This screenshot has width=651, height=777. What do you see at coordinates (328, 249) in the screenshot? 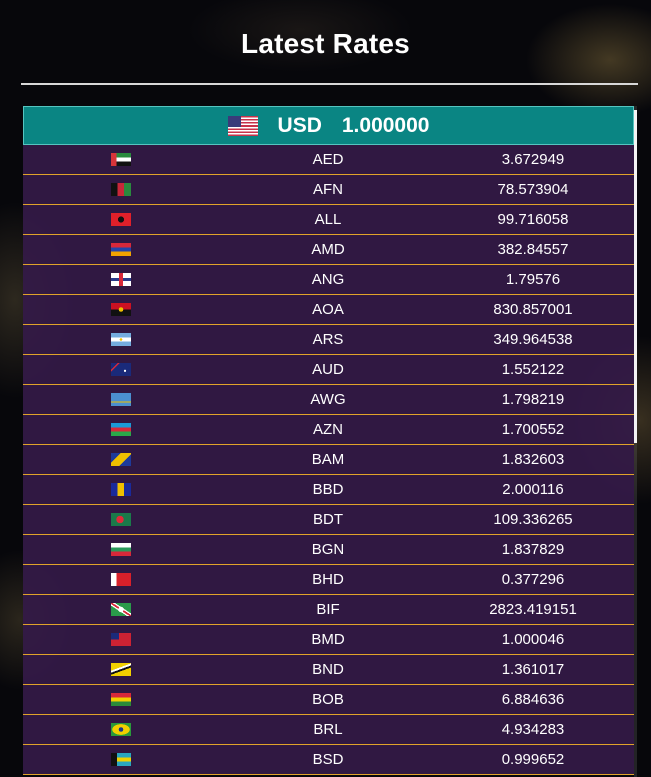
I see `currency-code: AMD` at bounding box center [328, 249].